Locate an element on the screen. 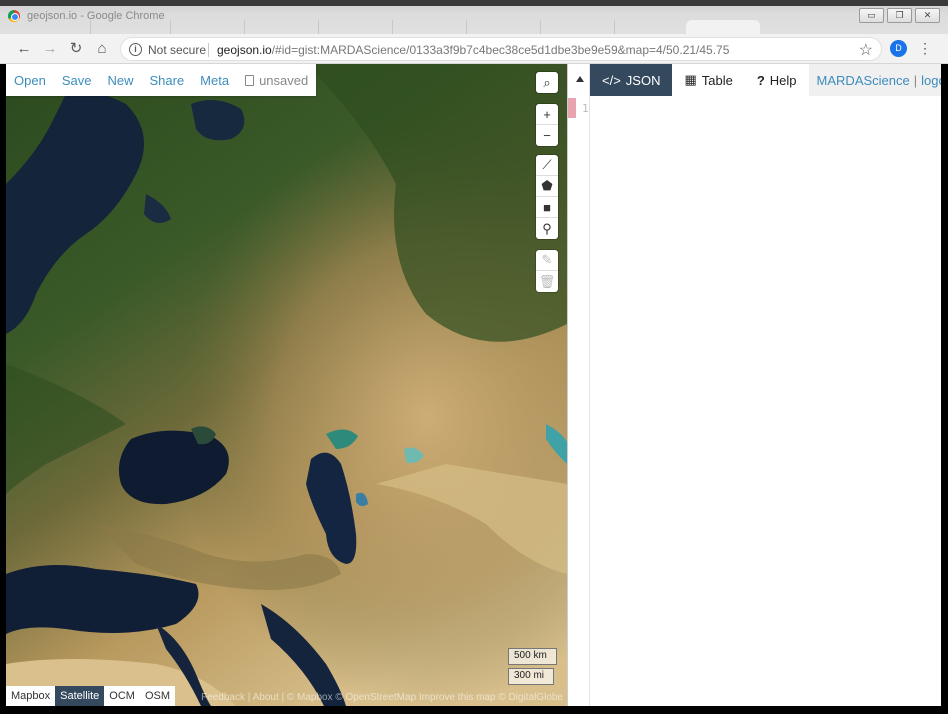  tab-table: ▦ Table is located at coordinates (708, 80).